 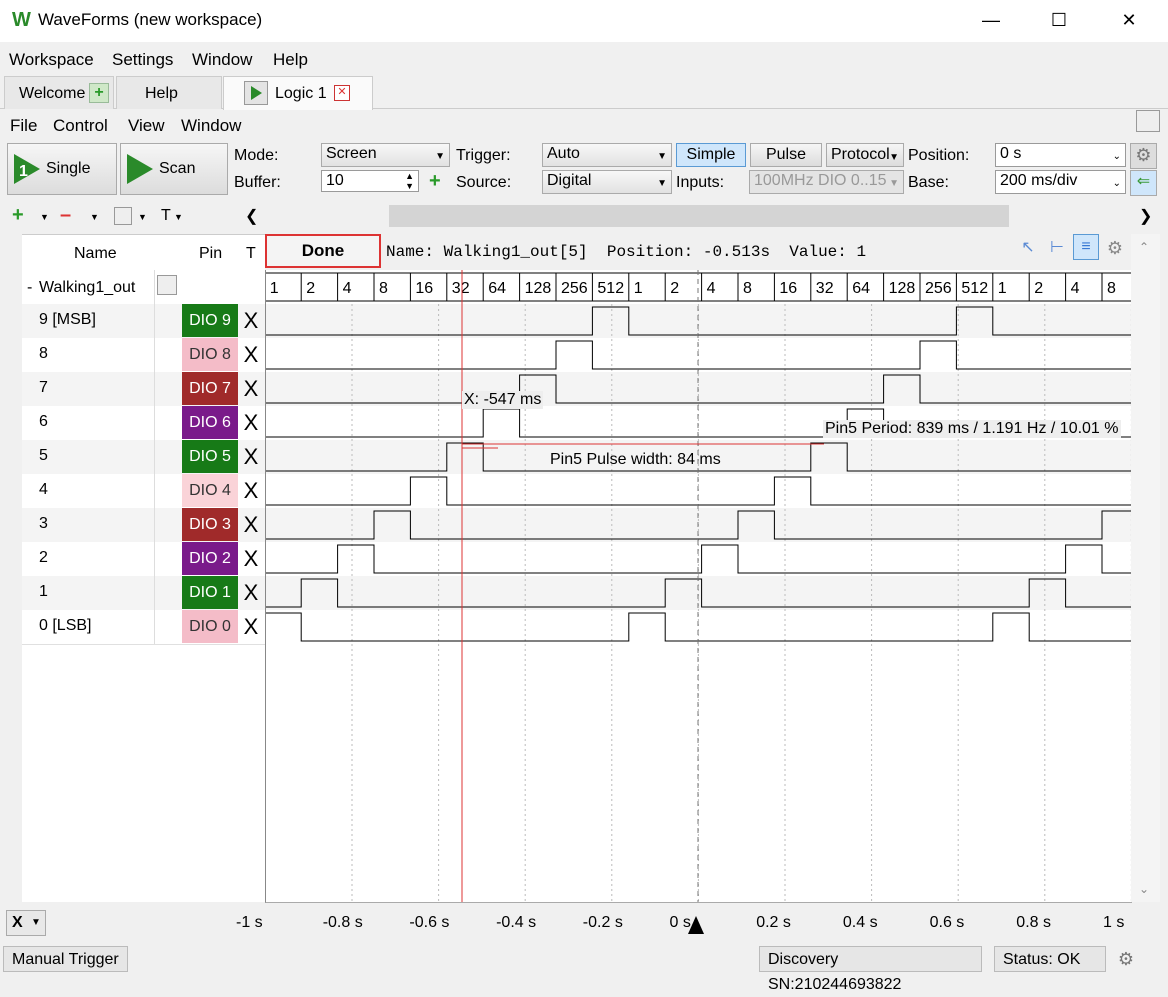 I want to click on buffer-input: 10 ▲ ▼, so click(x=370, y=181).